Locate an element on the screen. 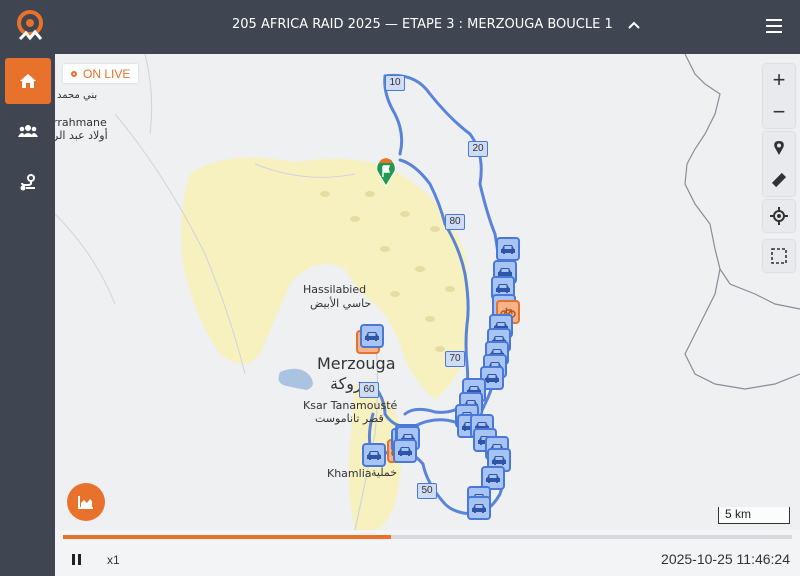 Image resolution: width=800 pixels, height=576 pixels. elevation-chart-button is located at coordinates (86, 502).